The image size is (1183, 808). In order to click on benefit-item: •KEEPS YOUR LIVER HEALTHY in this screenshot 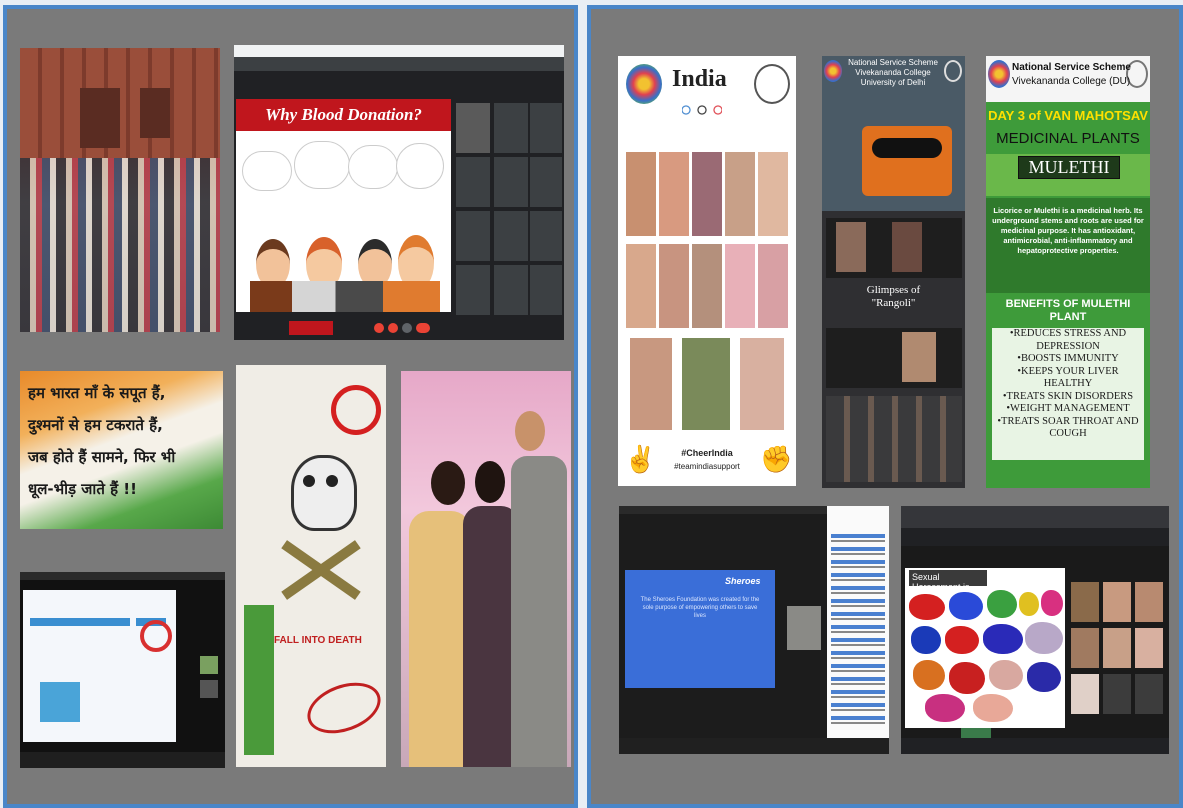, I will do `click(1068, 377)`.